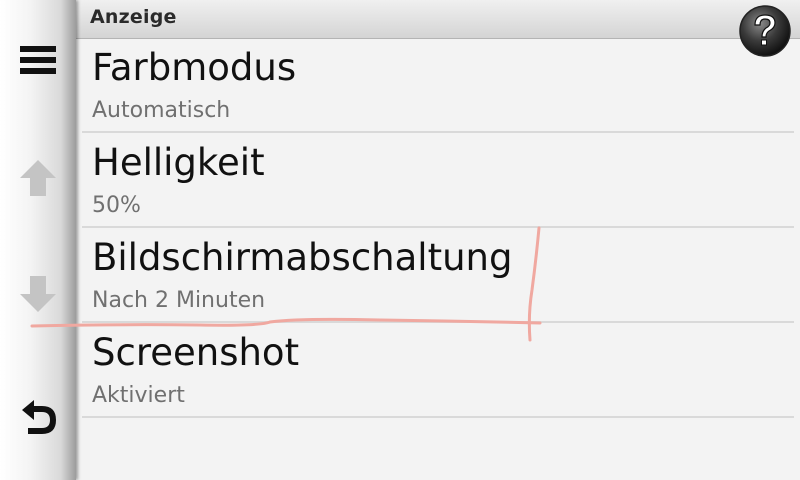  I want to click on setting-value: 50%, so click(116, 205).